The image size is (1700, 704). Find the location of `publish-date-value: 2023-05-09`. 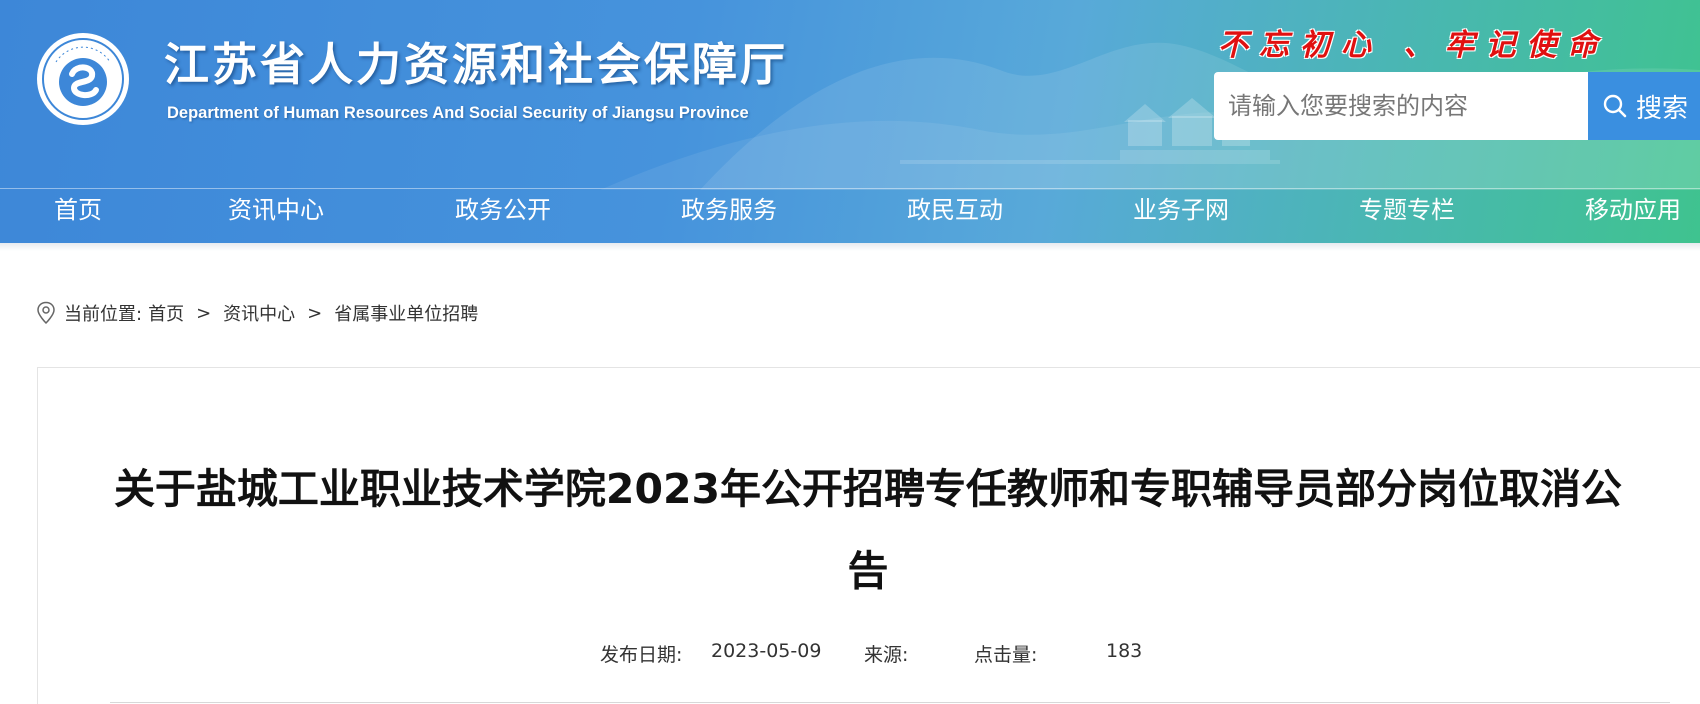

publish-date-value: 2023-05-09 is located at coordinates (766, 651).